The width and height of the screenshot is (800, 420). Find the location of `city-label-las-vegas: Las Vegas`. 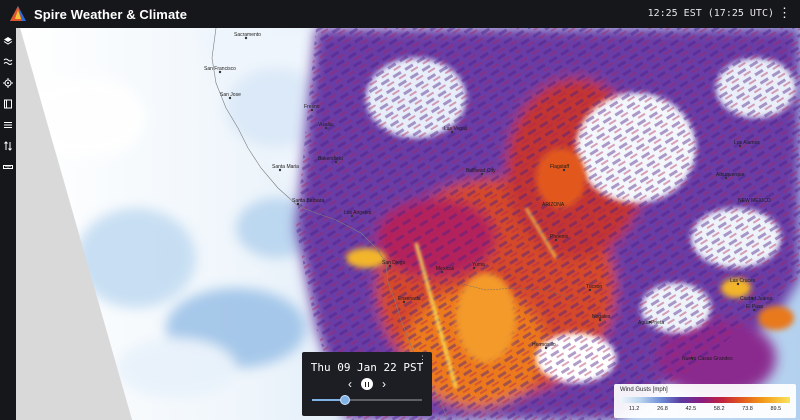

city-label-las-vegas: Las Vegas is located at coordinates (456, 129).